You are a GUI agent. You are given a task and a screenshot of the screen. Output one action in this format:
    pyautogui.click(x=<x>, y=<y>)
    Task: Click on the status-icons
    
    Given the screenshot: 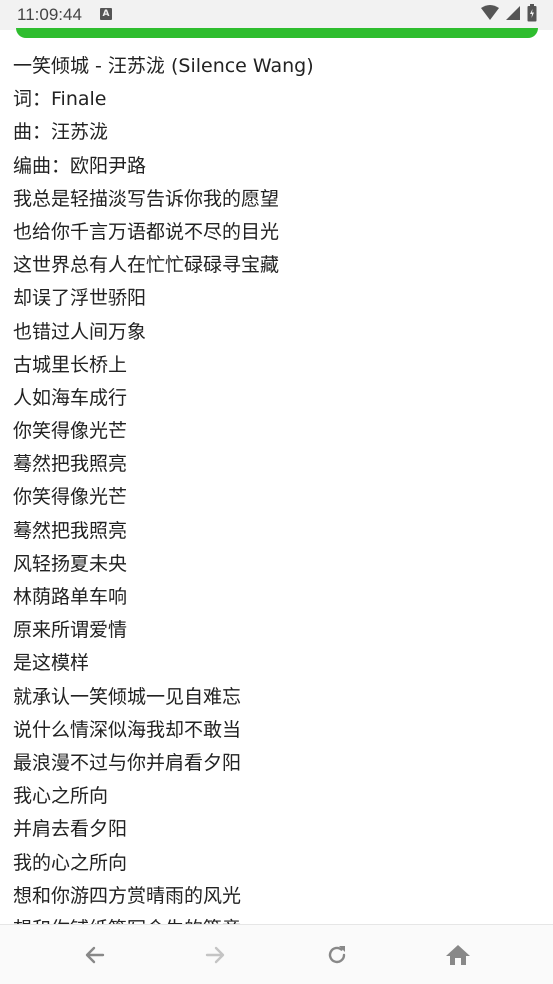 What is the action you would take?
    pyautogui.click(x=509, y=15)
    